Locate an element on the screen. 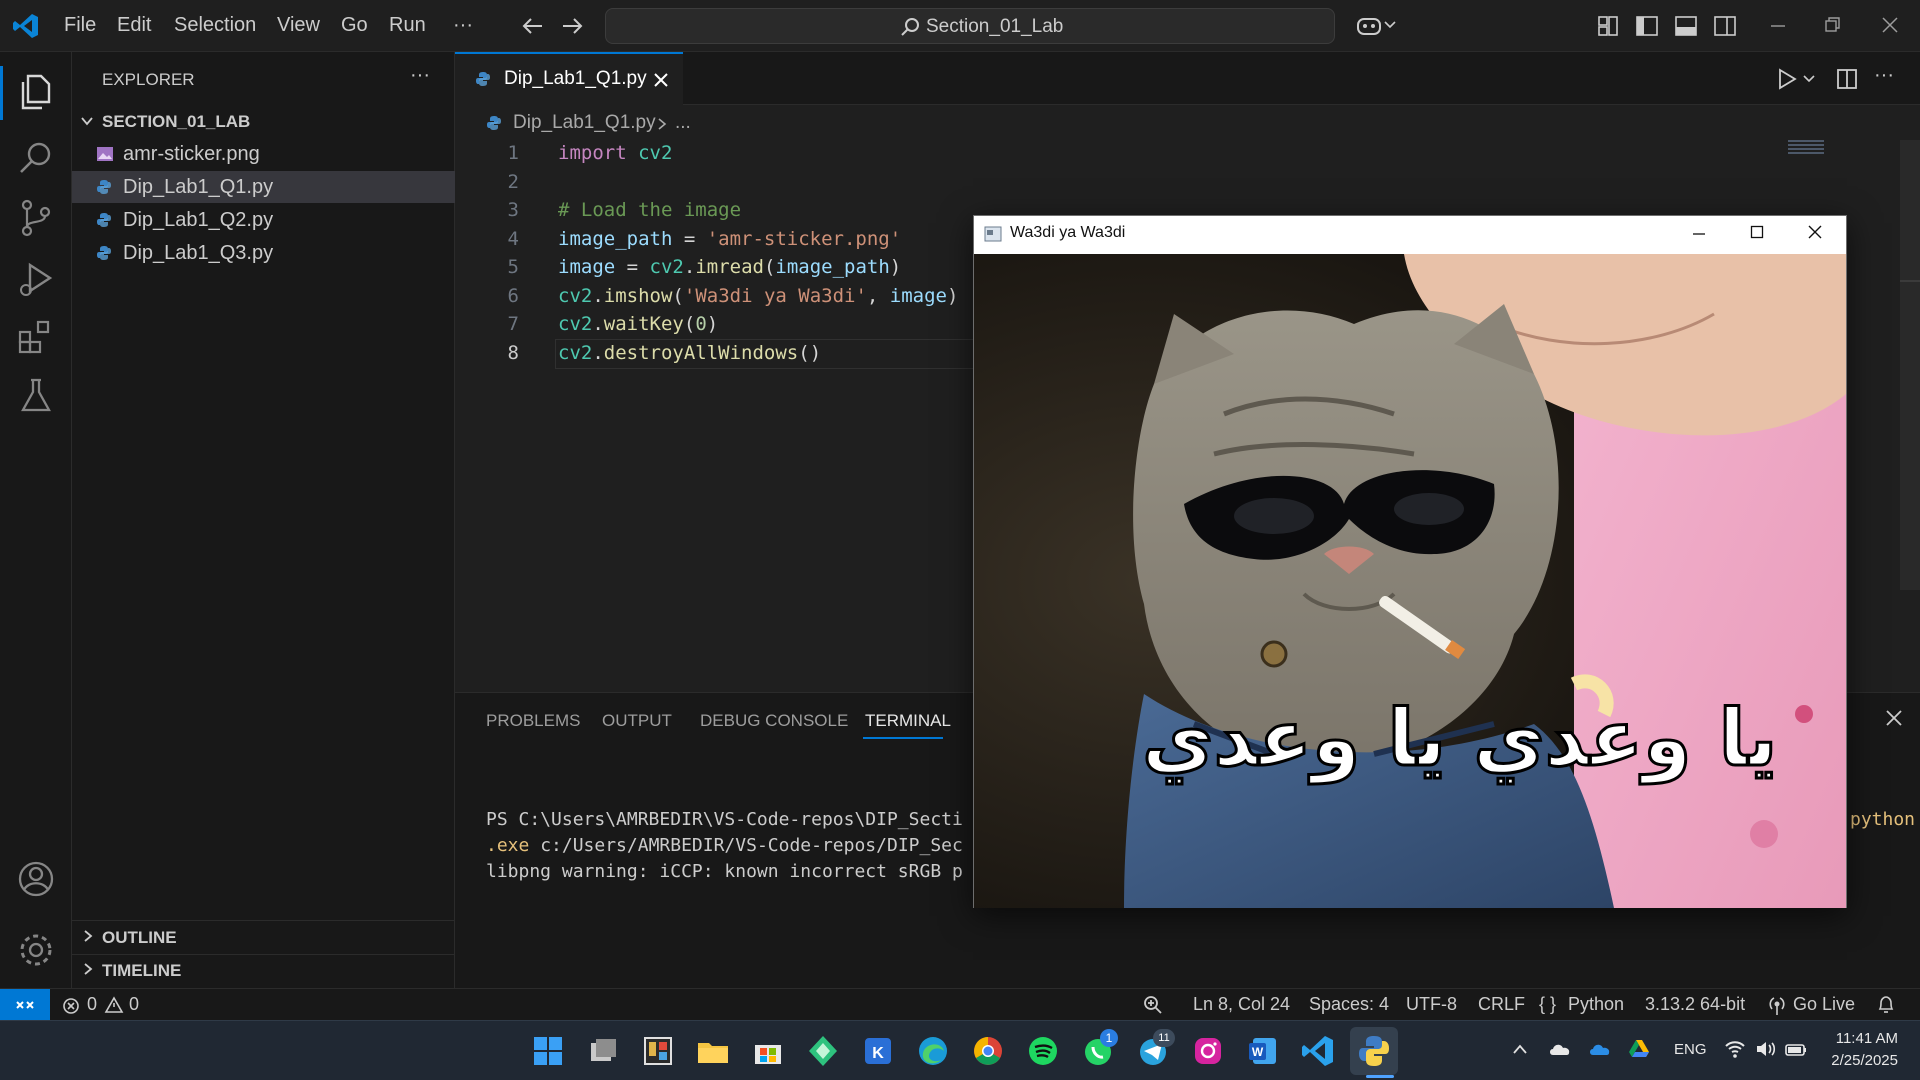  maximize-icon is located at coordinates (1757, 232).